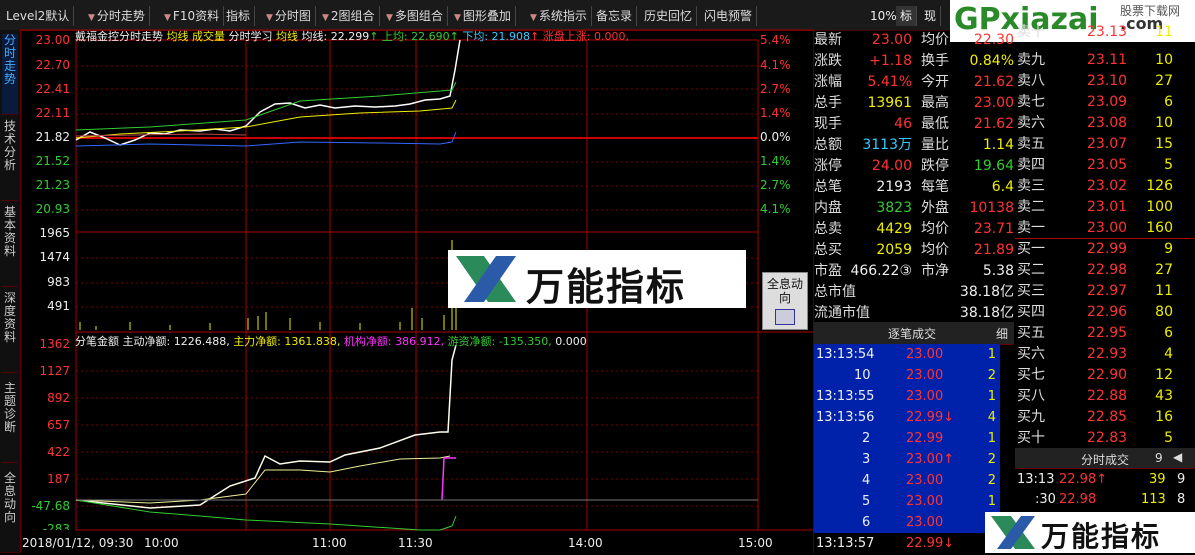 This screenshot has height=555, width=1195. Describe the element at coordinates (415, 36) in the screenshot. I see `up-avg-value: 上均: 22.690` at that location.